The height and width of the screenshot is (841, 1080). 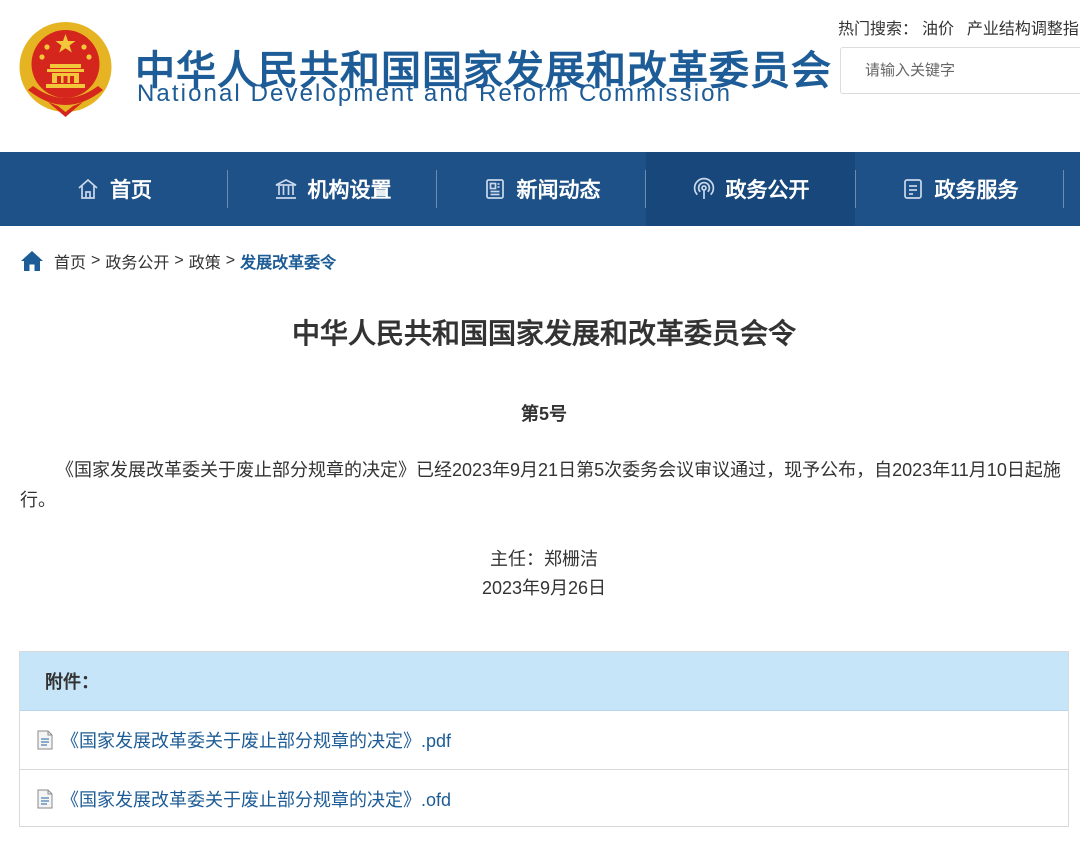 I want to click on nav-label: 政务服务, so click(x=976, y=190).